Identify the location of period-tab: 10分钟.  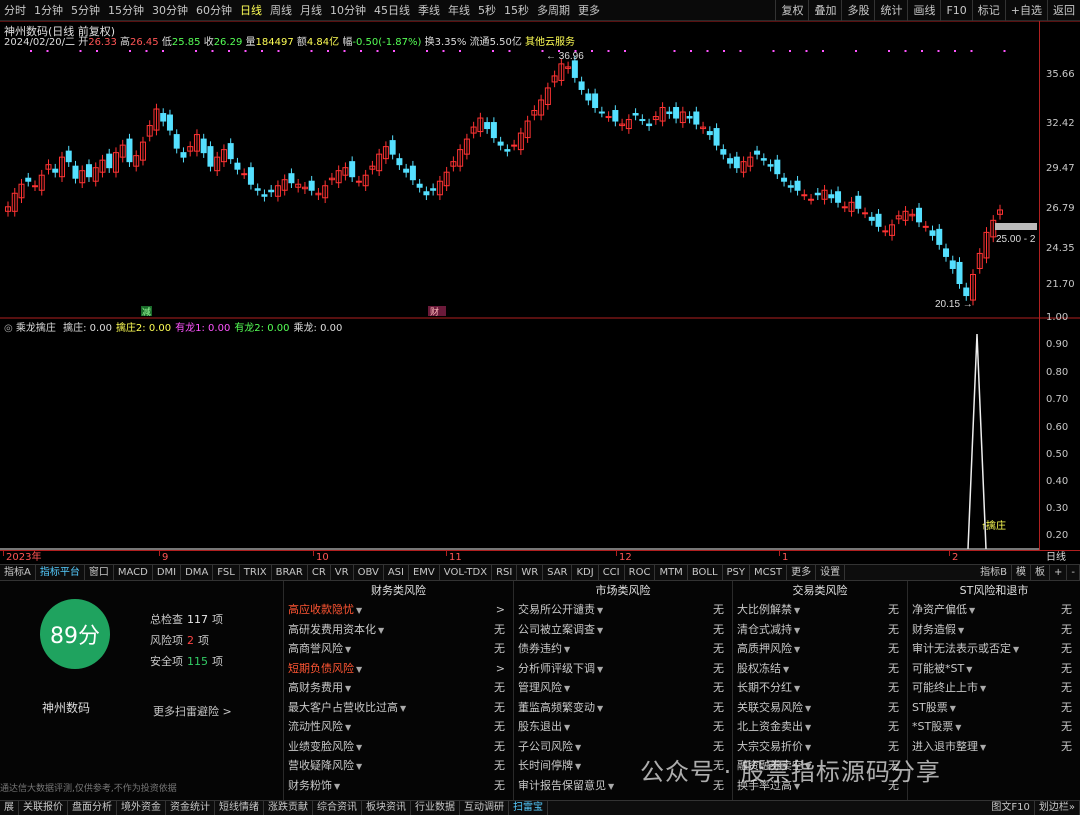
(348, 10).